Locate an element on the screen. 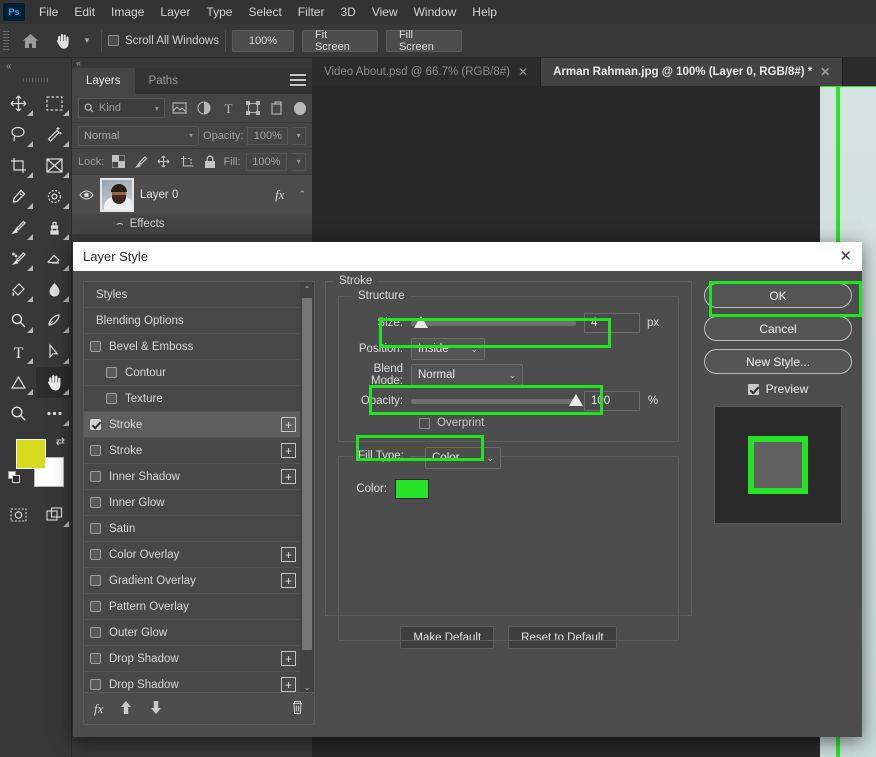 Image resolution: width=876 pixels, height=757 pixels. menu-edit: Edit is located at coordinates (84, 12).